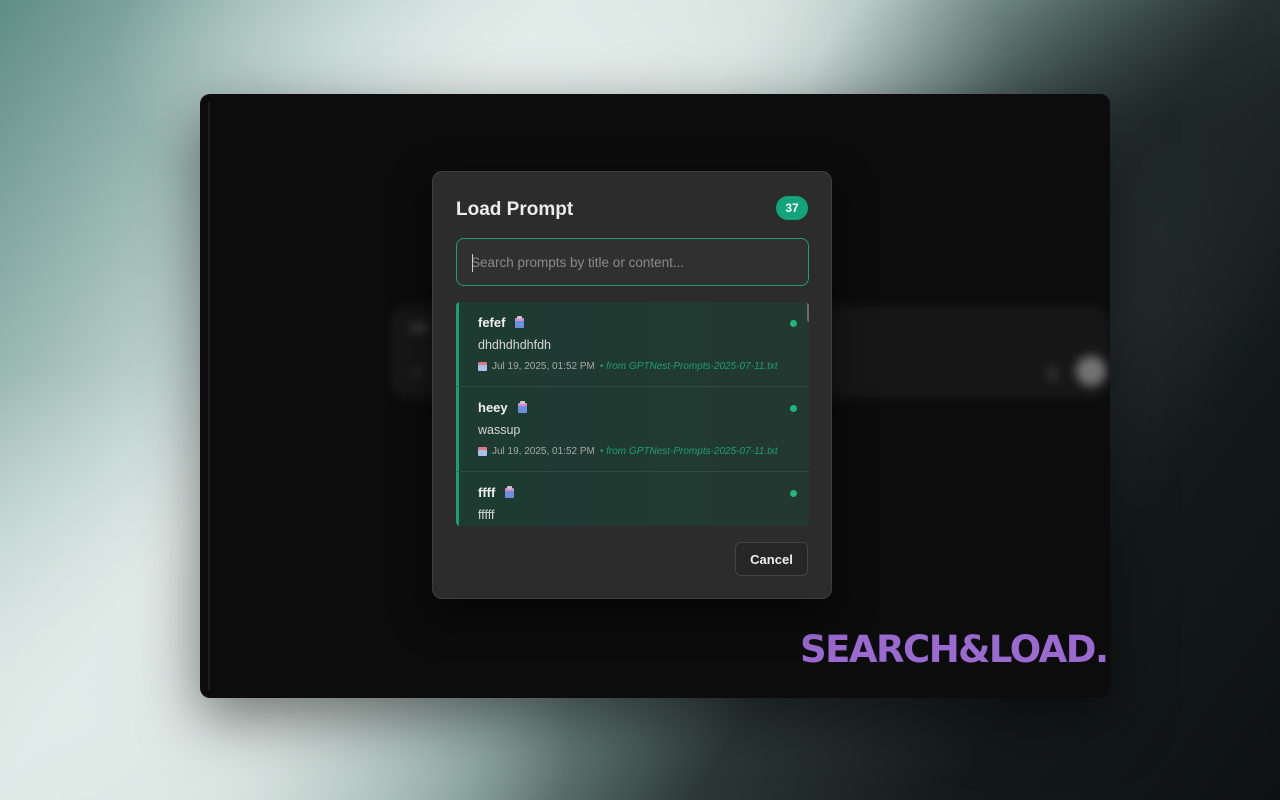 Image resolution: width=1280 pixels, height=800 pixels. What do you see at coordinates (808, 312) in the screenshot?
I see `list-scrollbar` at bounding box center [808, 312].